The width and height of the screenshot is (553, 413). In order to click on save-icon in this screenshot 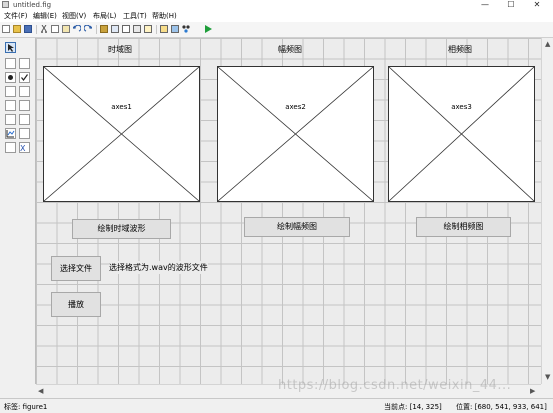, I will do `click(28, 29)`.